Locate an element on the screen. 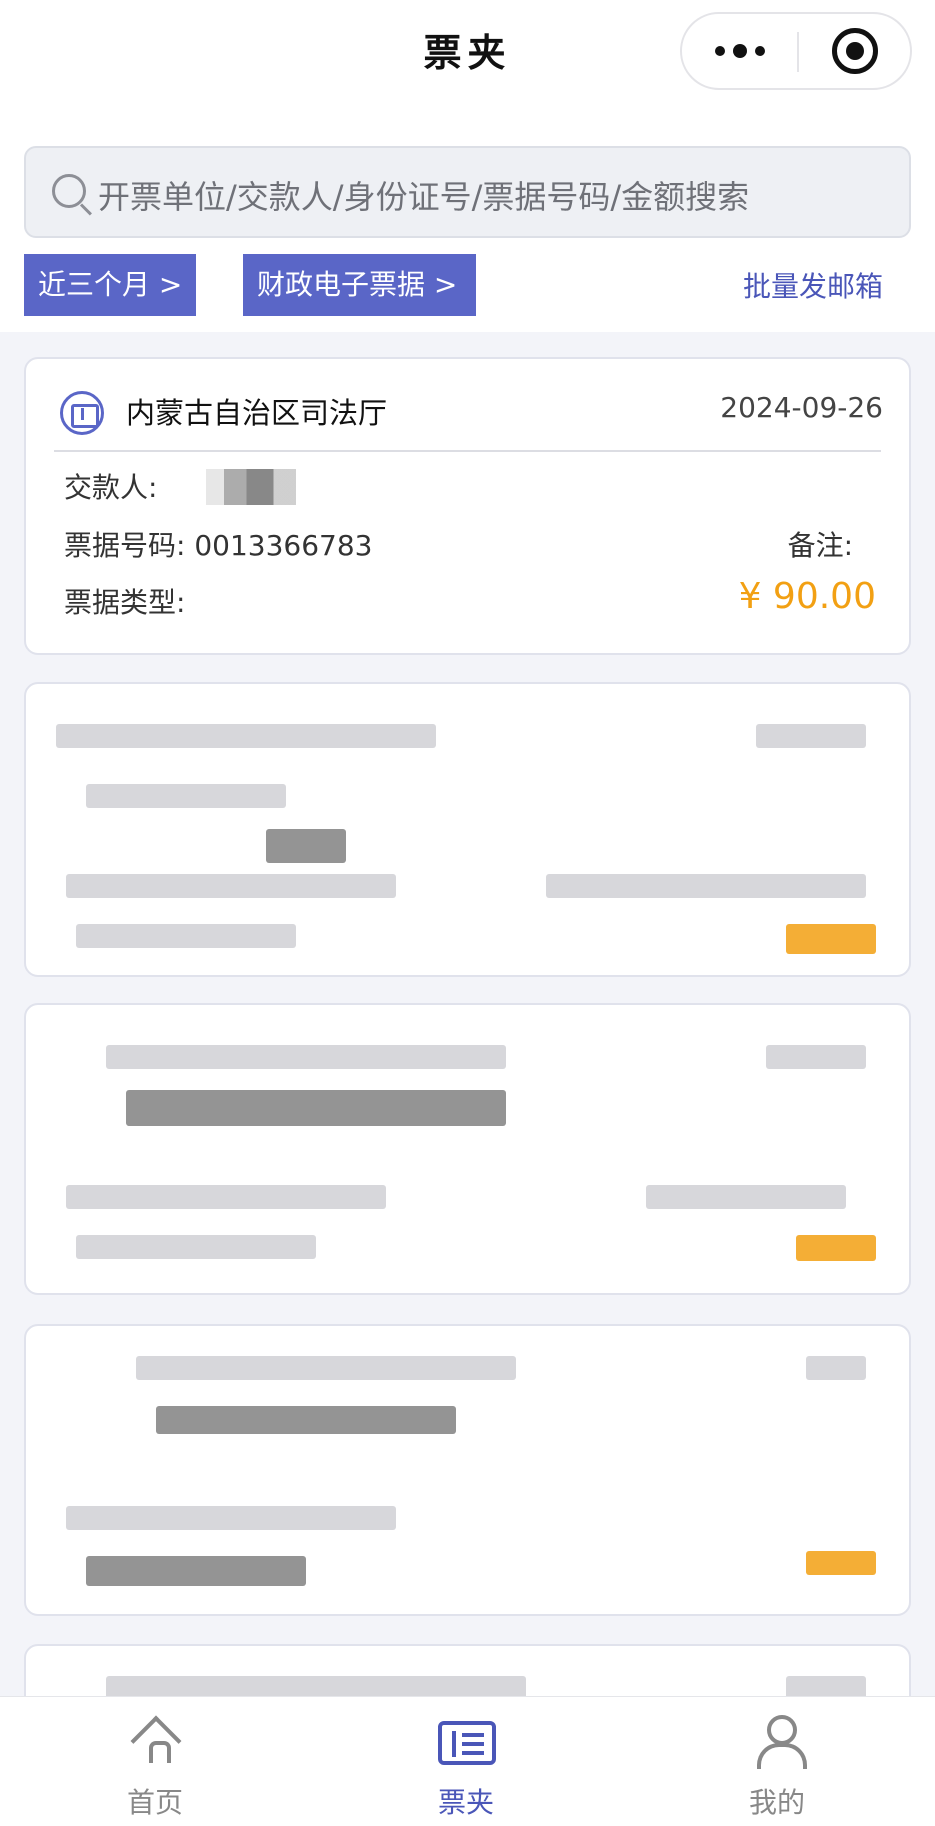  period-filter-button: 近三个月 > is located at coordinates (110, 285).